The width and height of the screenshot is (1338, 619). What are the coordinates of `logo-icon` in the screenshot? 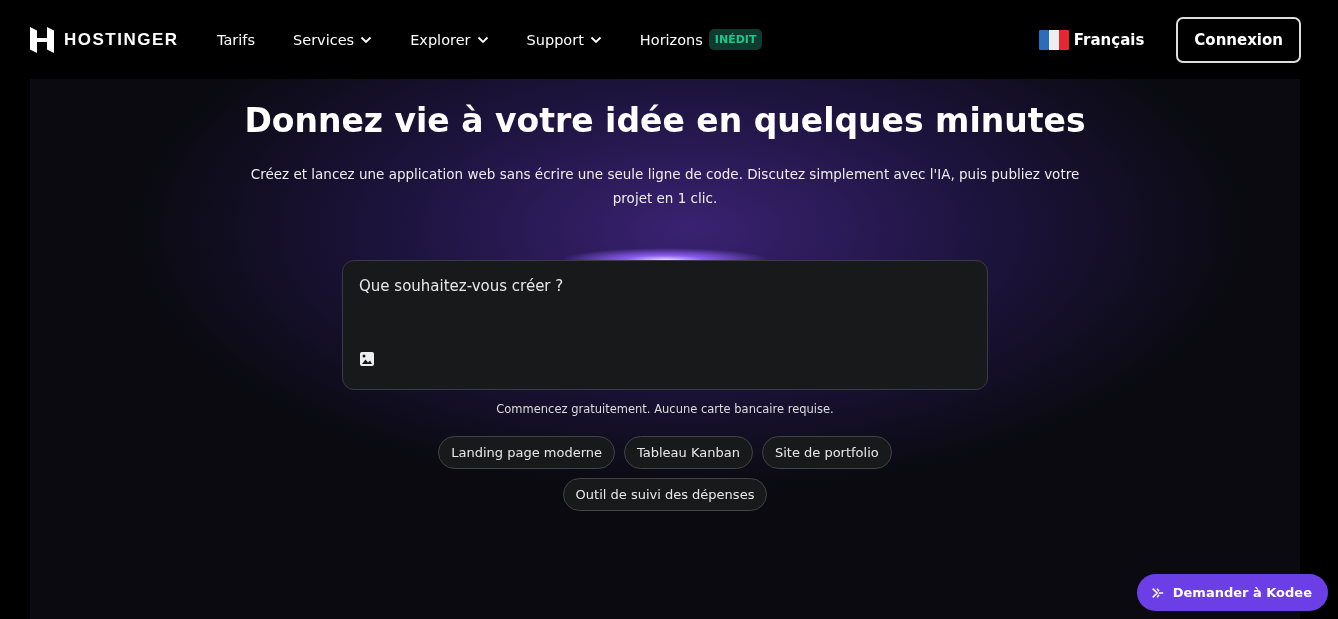 It's located at (42, 39).